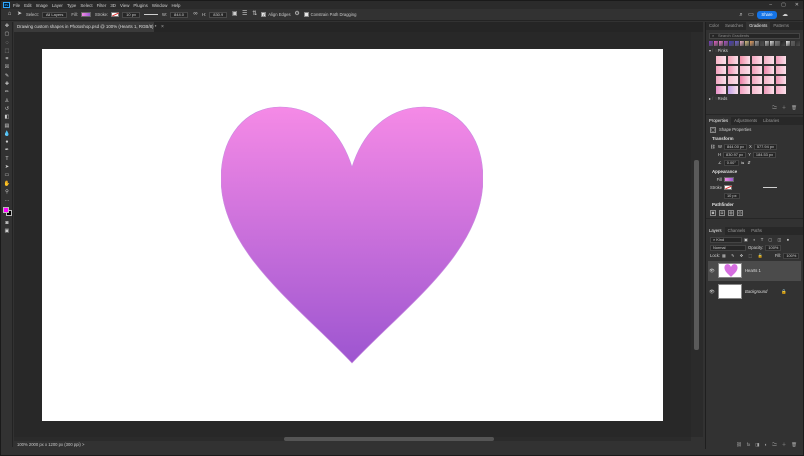  What do you see at coordinates (728, 247) in the screenshot?
I see `blend-mode-dropdown: Normal` at bounding box center [728, 247].